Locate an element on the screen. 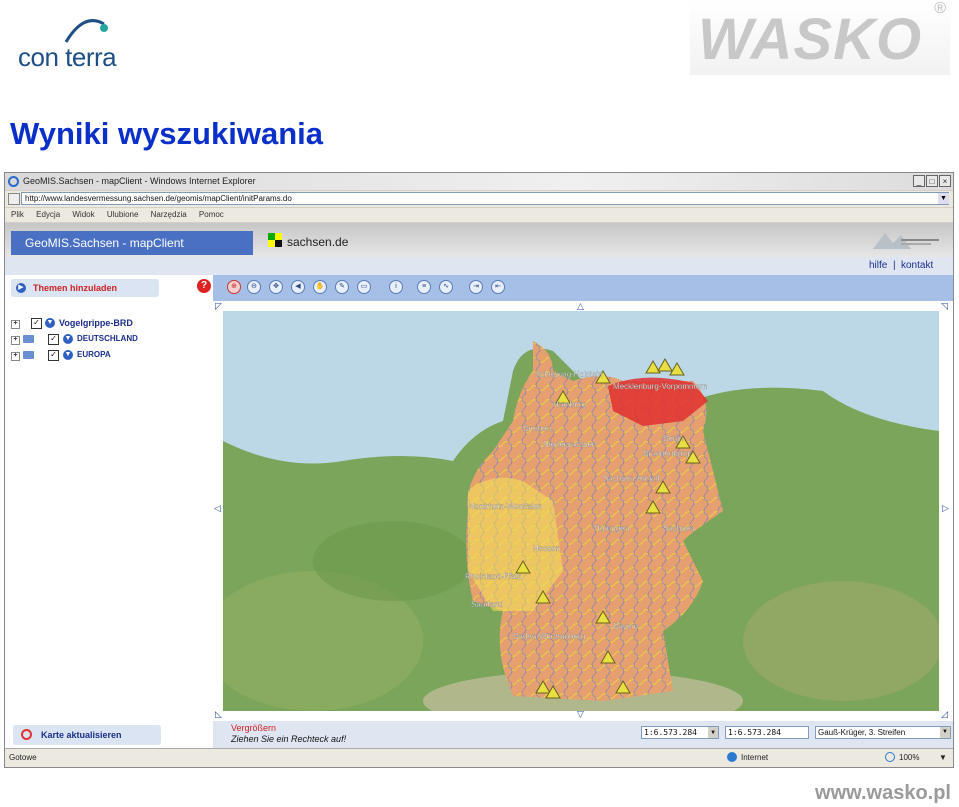 The image size is (959, 807). scale-value-1: 1:6.573.284 is located at coordinates (670, 732).